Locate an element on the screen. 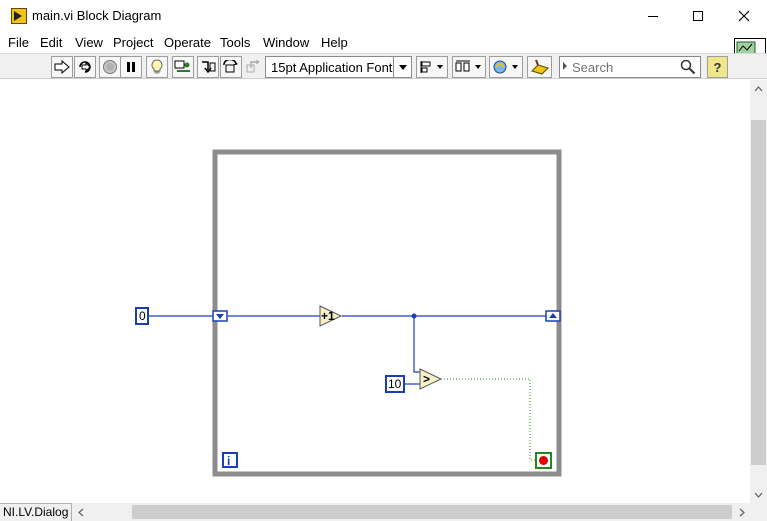  step-out-button is located at coordinates (253, 67).